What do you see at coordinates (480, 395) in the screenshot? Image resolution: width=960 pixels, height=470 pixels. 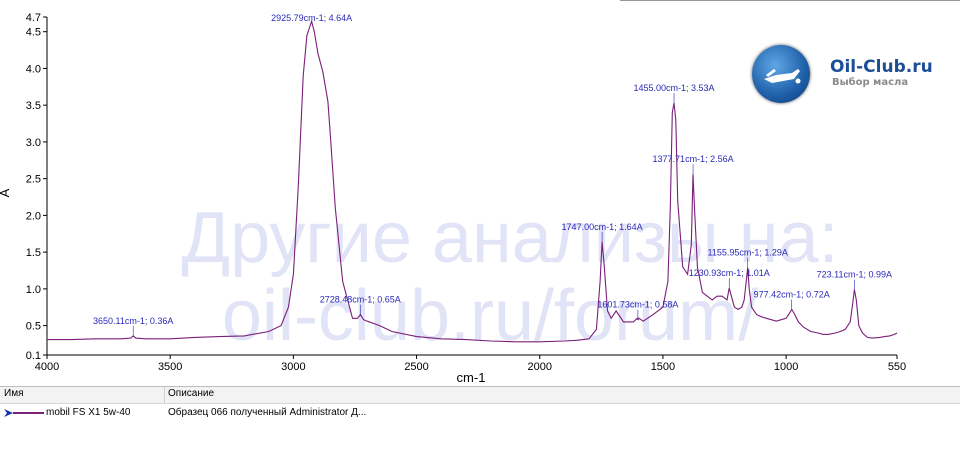 I see `legend-header: Имя Описание` at bounding box center [480, 395].